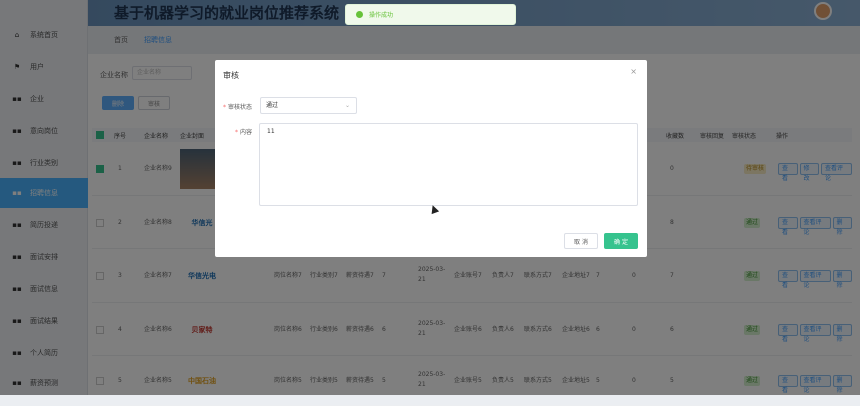  Describe the element at coordinates (272, 105) in the screenshot. I see `status-select-value: 通过` at that location.